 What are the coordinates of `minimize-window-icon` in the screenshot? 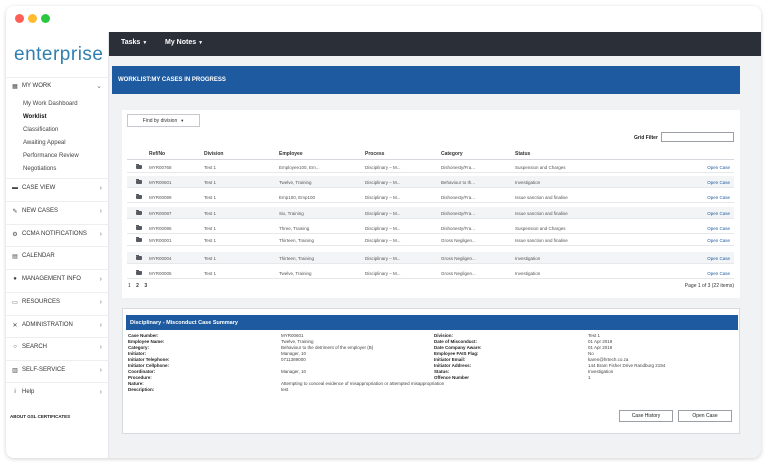 It's located at (32, 18).